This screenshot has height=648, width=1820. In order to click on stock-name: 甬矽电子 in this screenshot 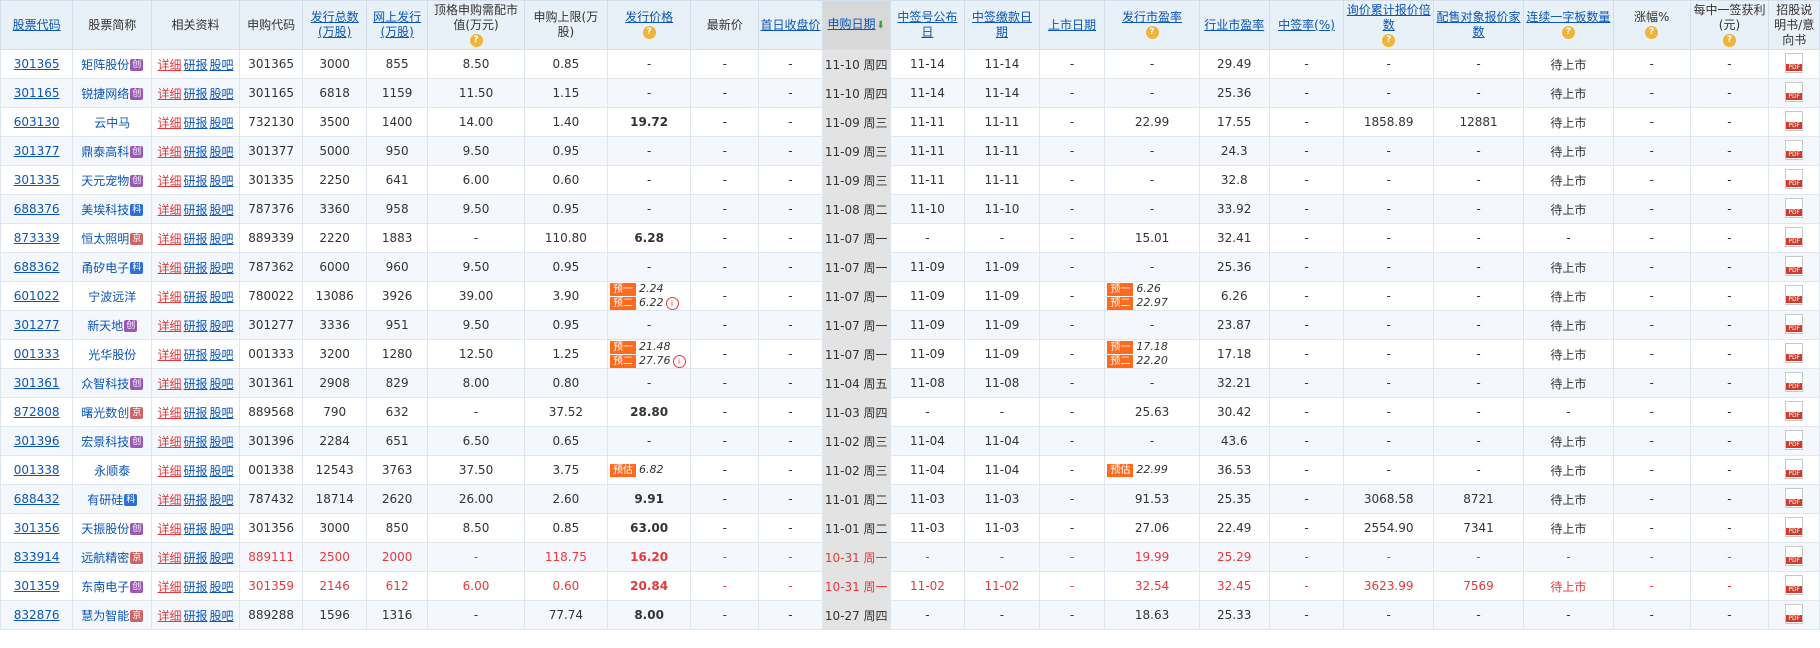, I will do `click(105, 268)`.